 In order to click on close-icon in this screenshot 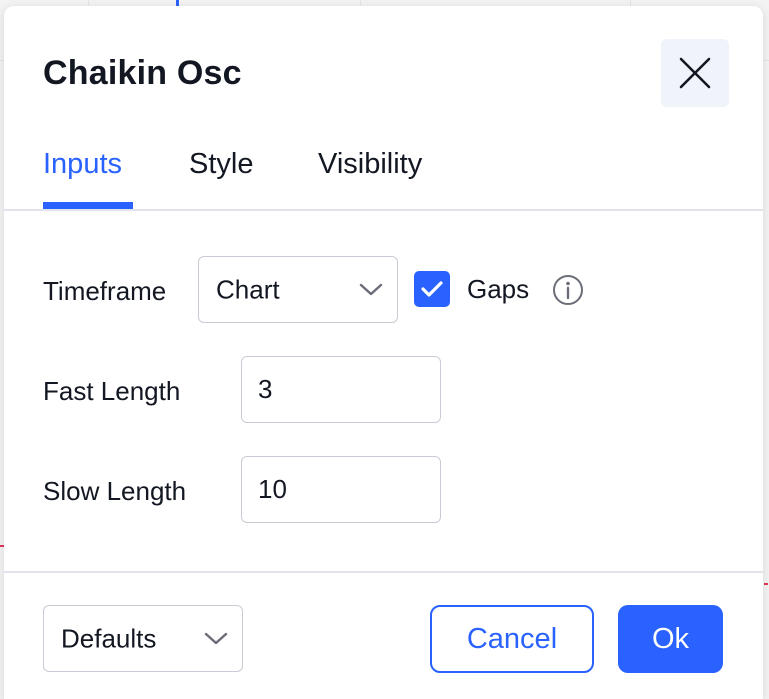, I will do `click(695, 73)`.